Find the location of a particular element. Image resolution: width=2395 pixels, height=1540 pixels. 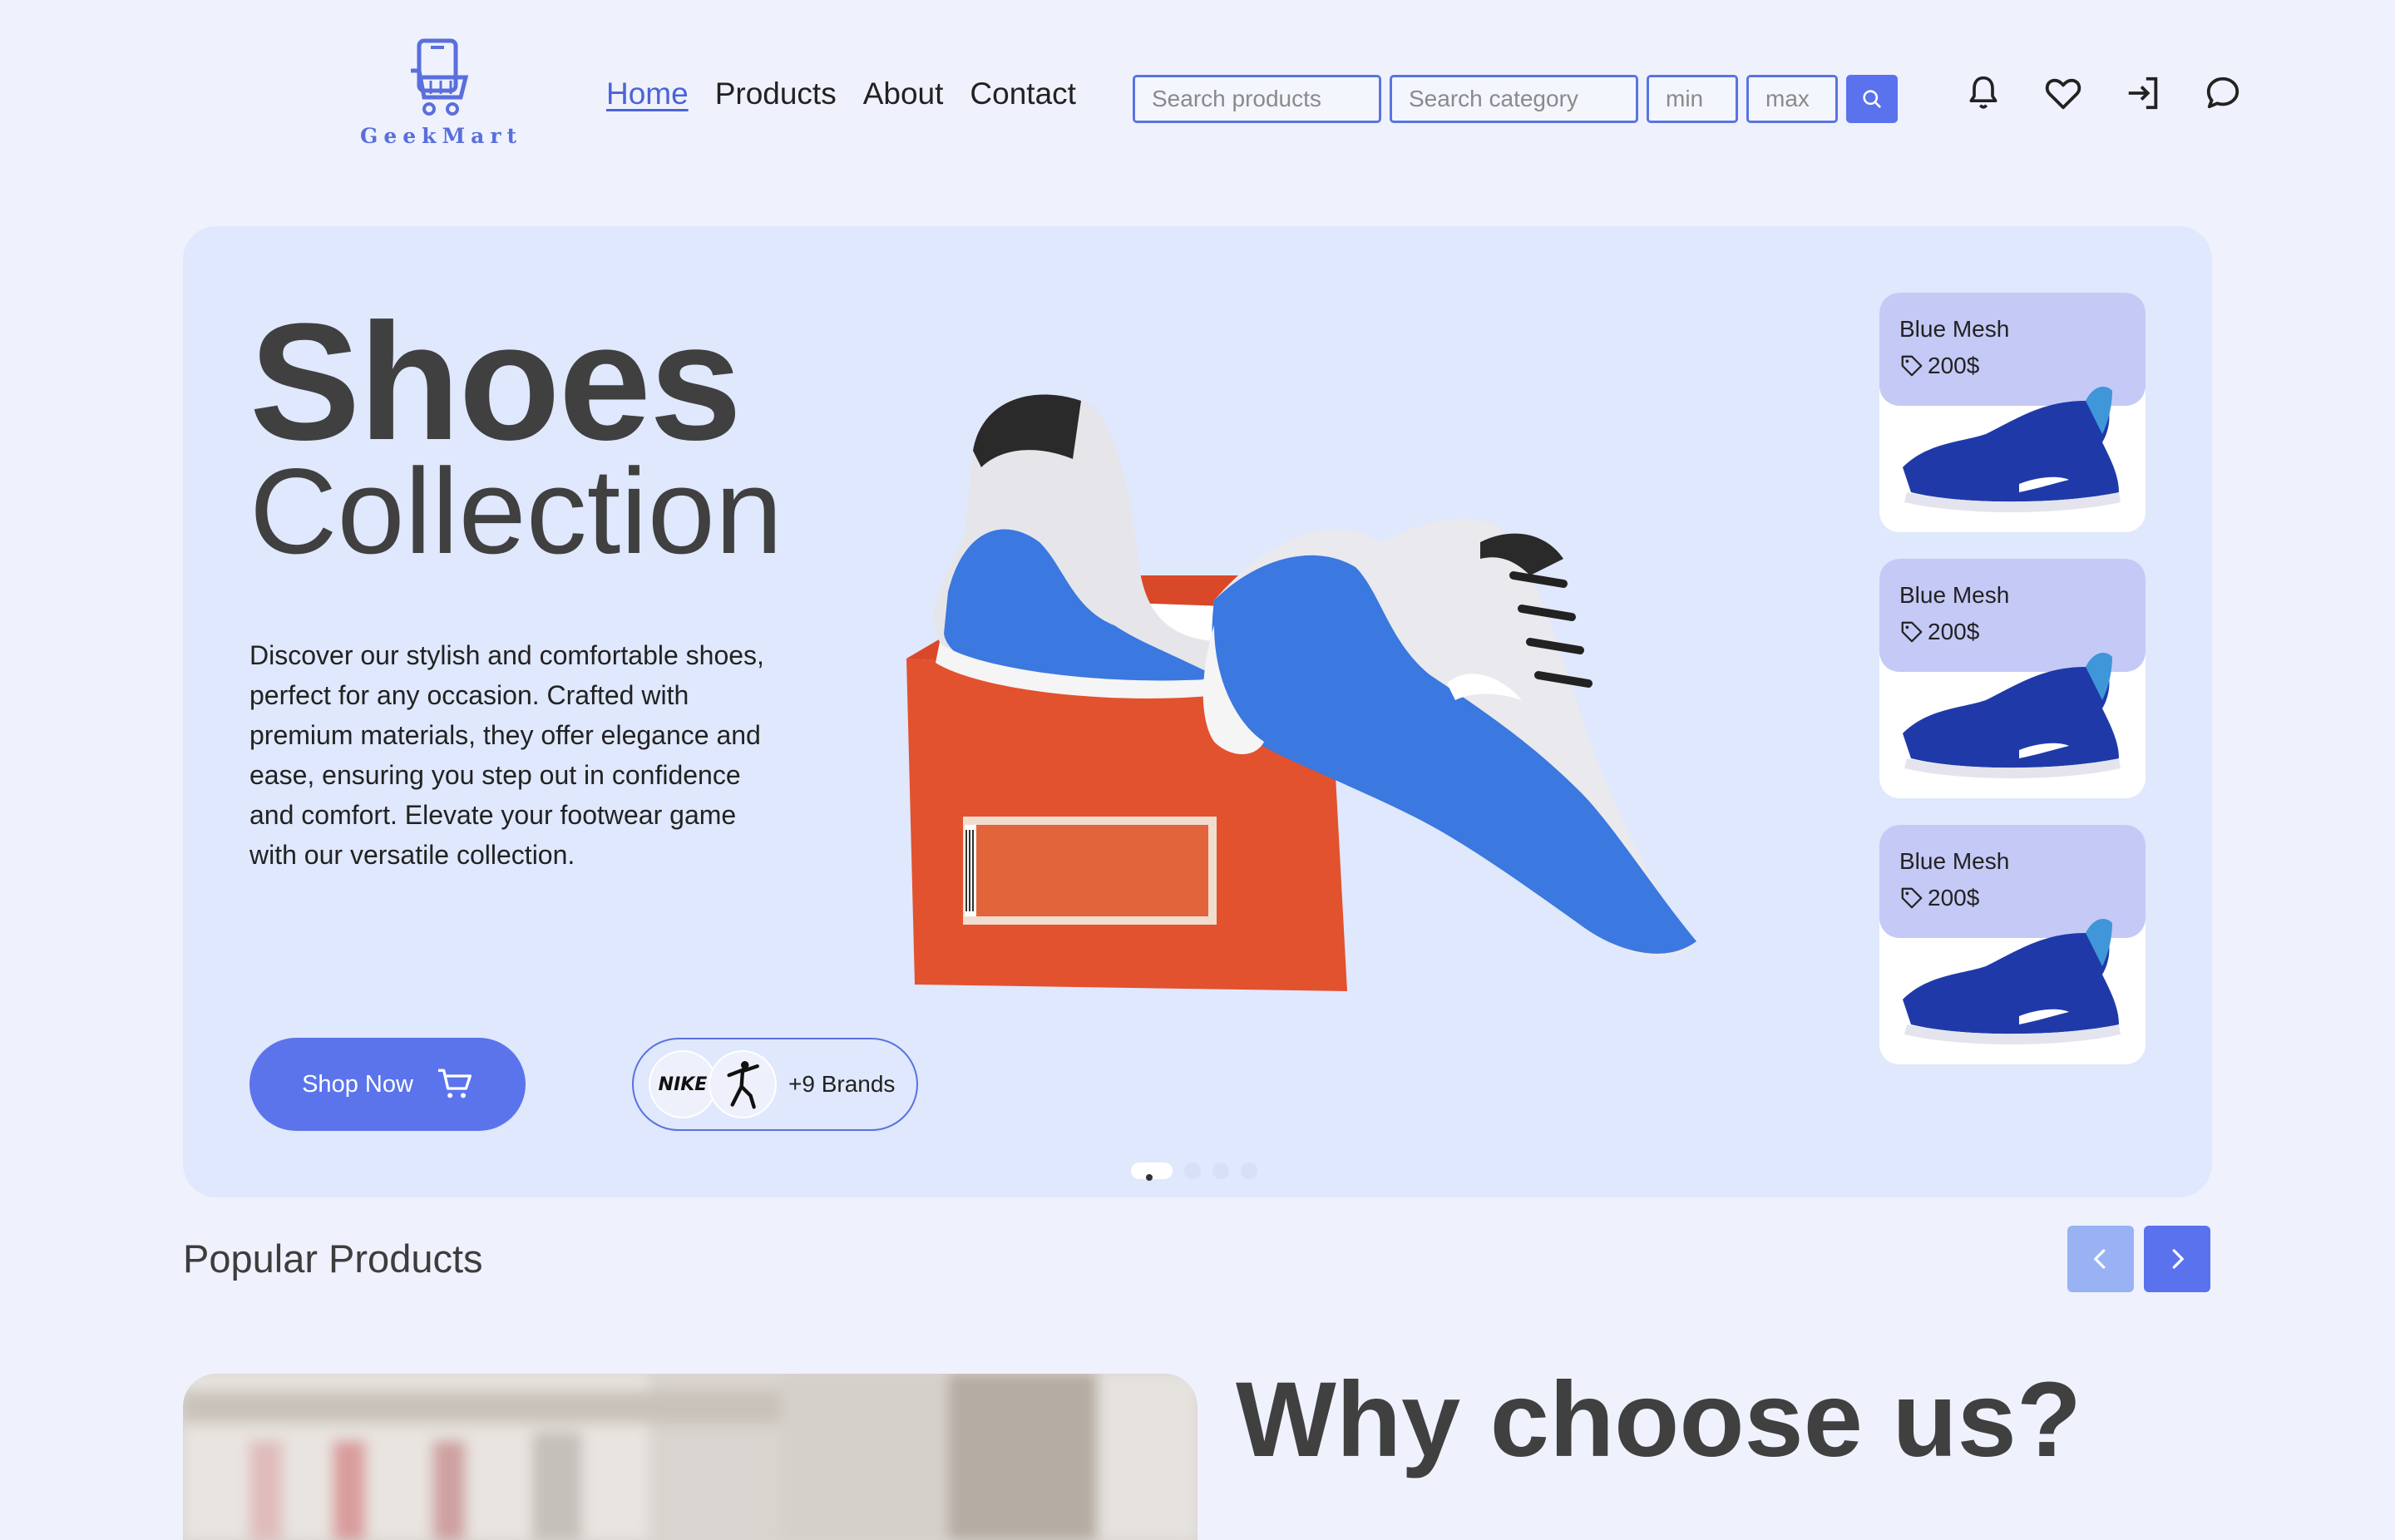

price-min-input is located at coordinates (1692, 99).